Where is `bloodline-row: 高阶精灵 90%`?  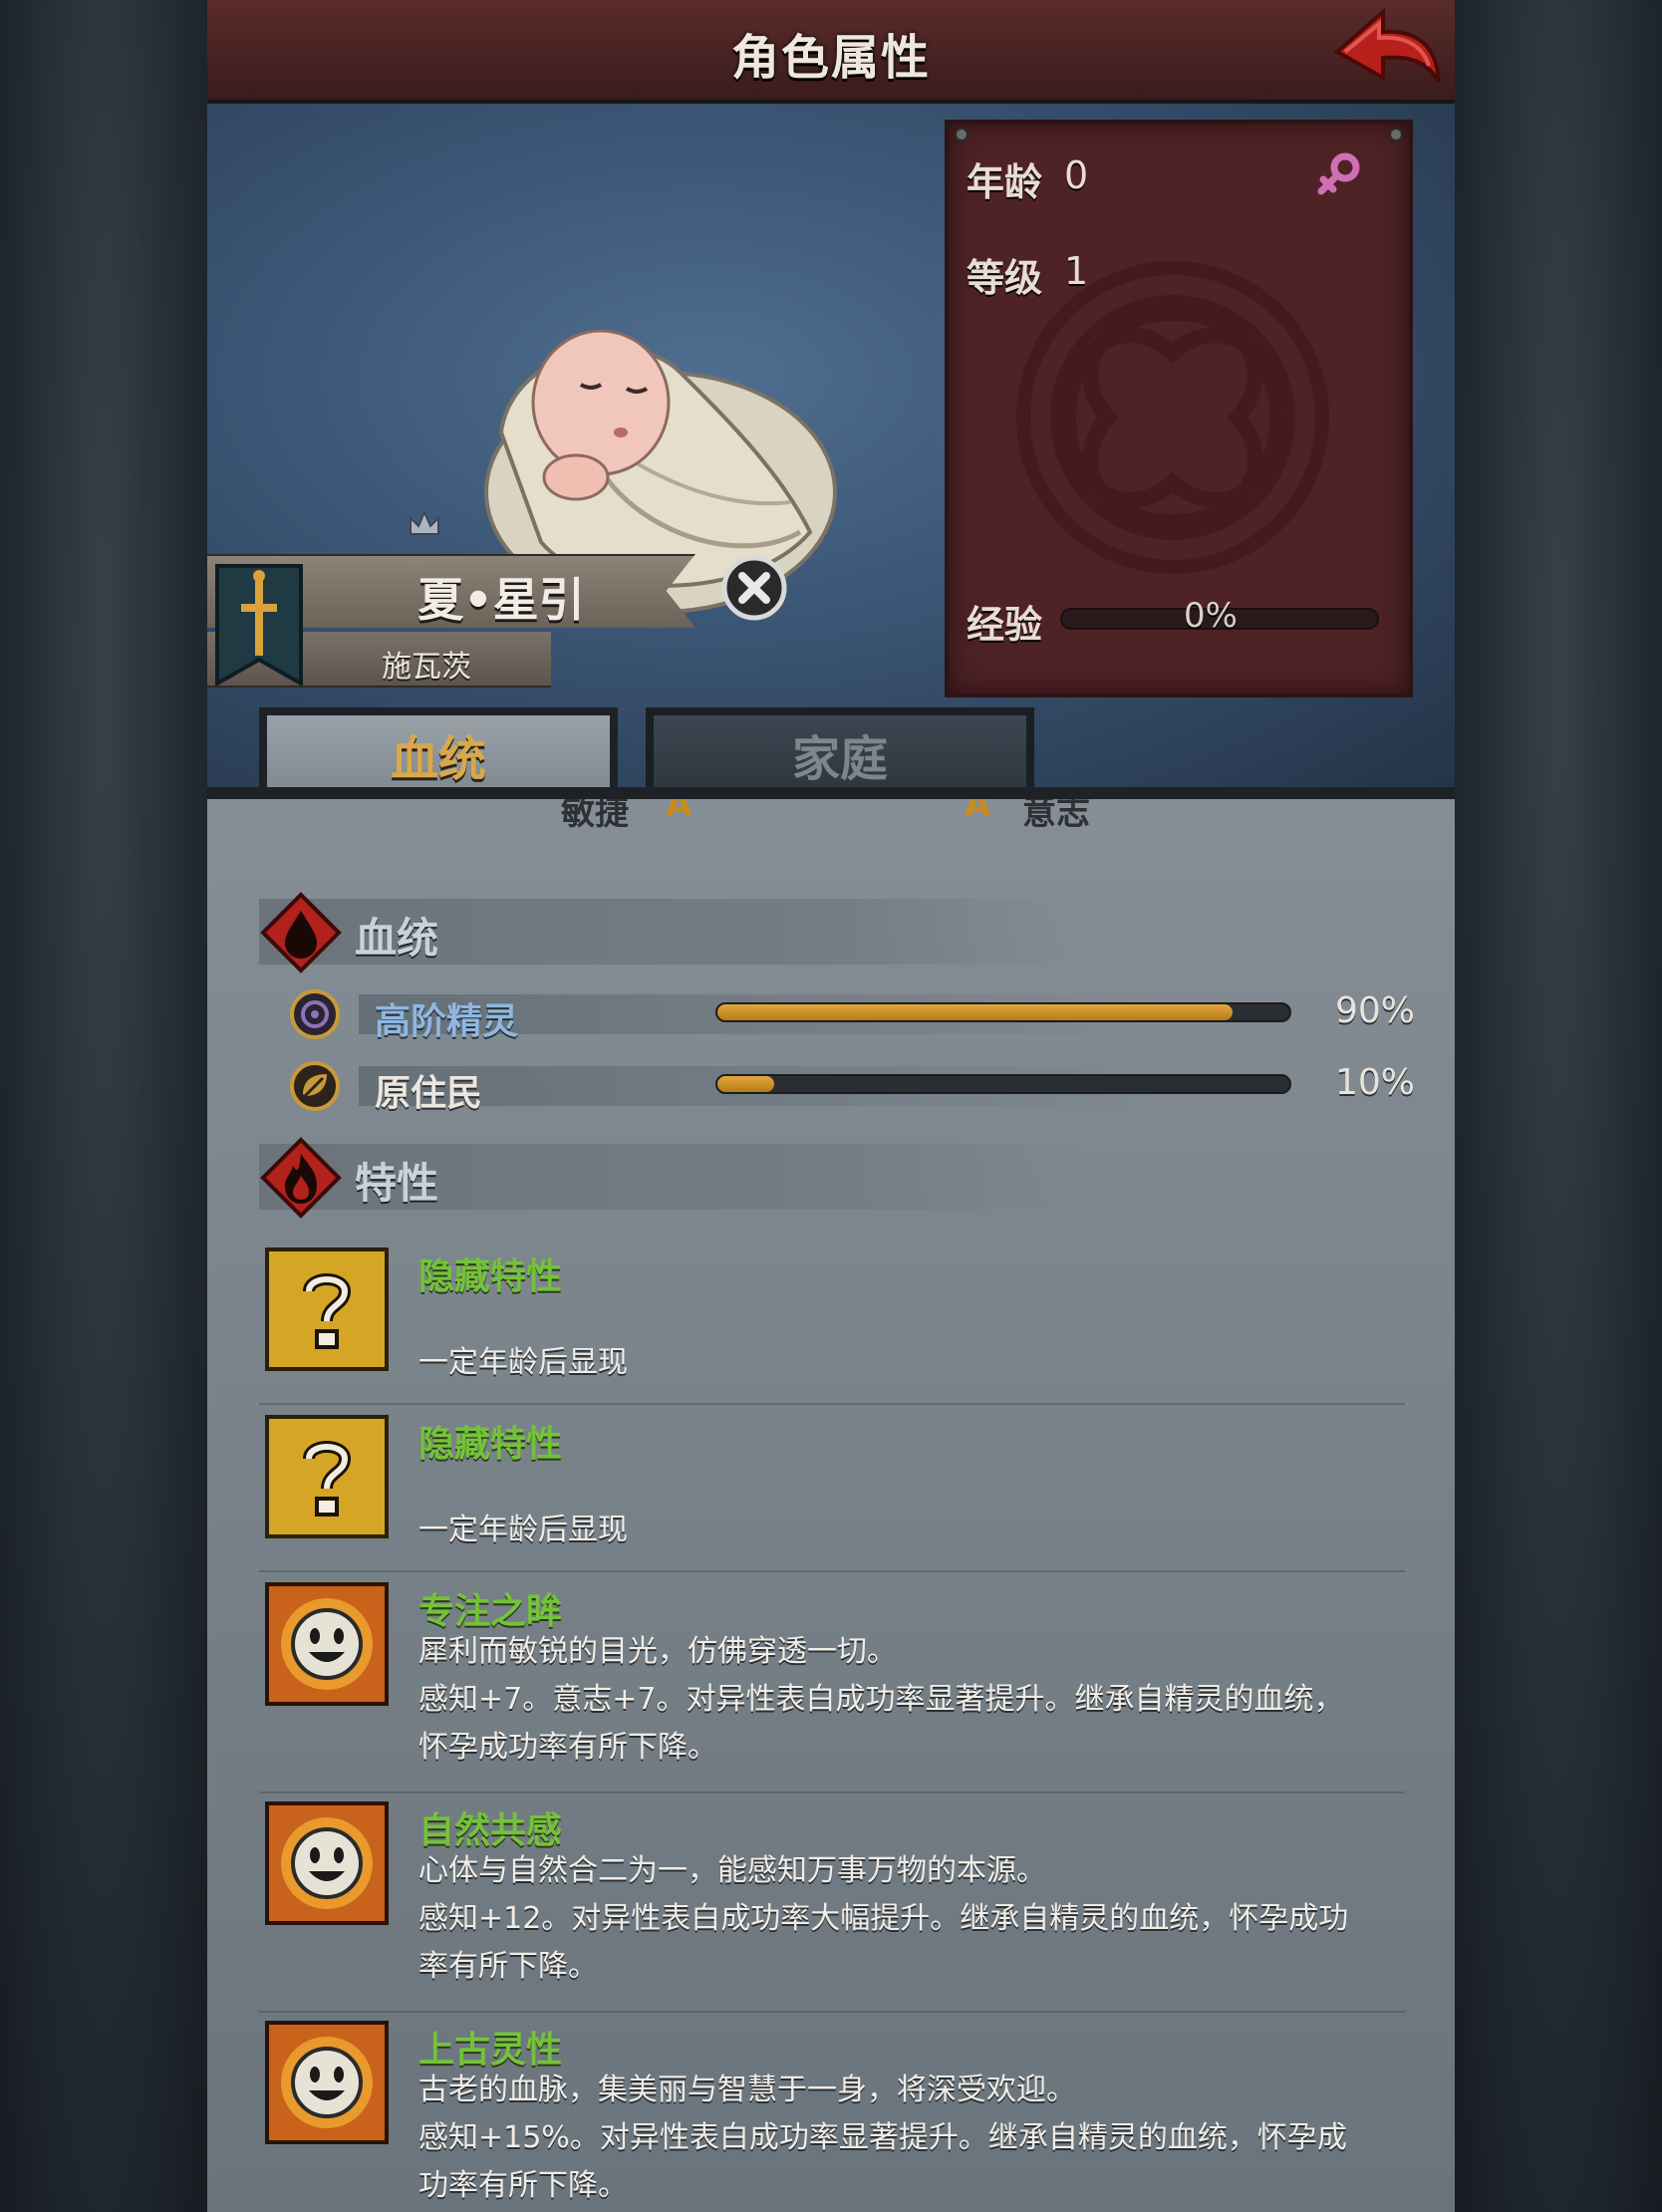
bloodline-row: 高阶精灵 90% is located at coordinates (852, 1015).